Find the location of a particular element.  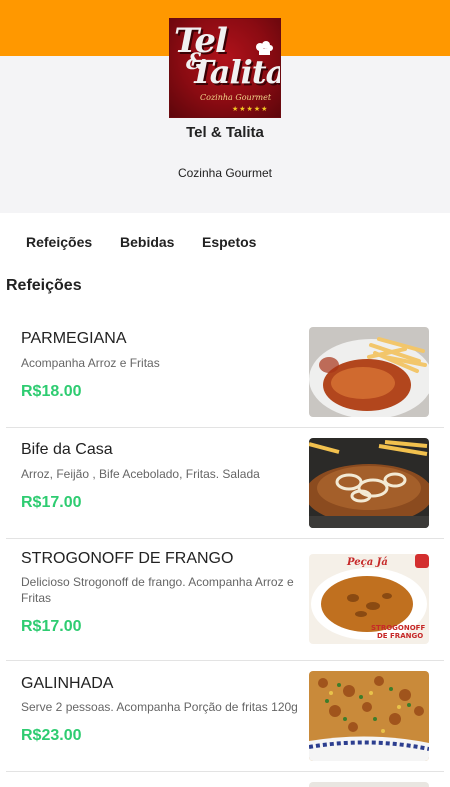

section-title: Refeições is located at coordinates (44, 285).